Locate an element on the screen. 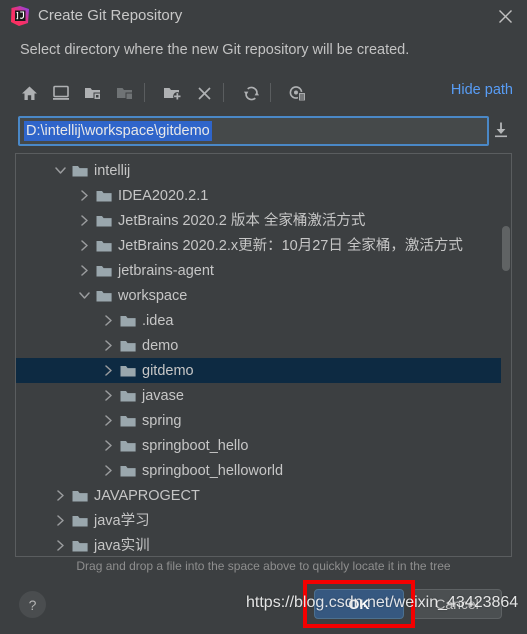 This screenshot has width=527, height=634. page-title: Create Git Repository is located at coordinates (110, 15).